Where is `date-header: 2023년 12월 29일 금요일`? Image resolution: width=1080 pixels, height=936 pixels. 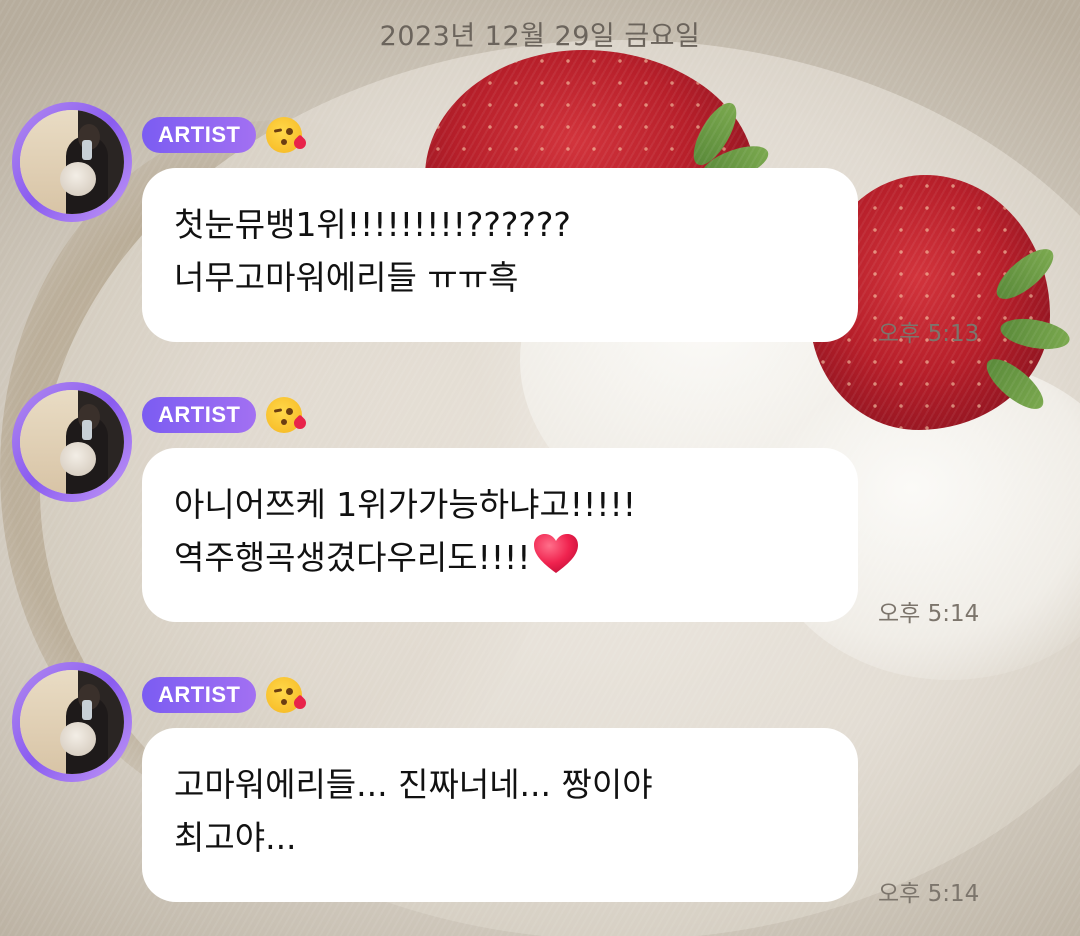
date-header: 2023년 12월 29일 금요일 is located at coordinates (540, 36).